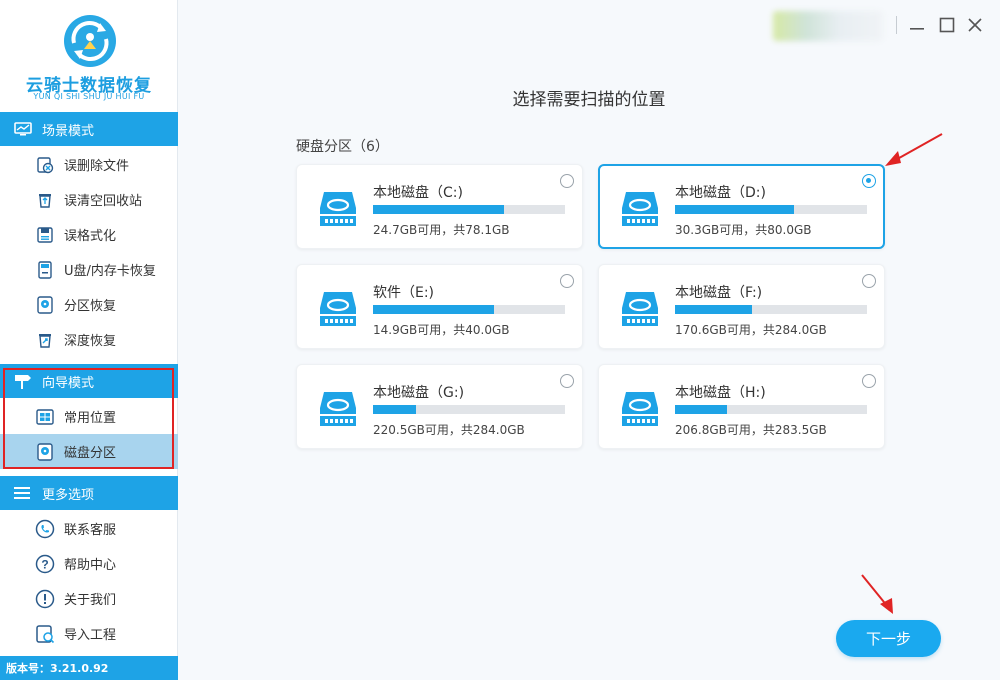  I want to click on nav-item-label: 帮助中心, so click(90, 565).